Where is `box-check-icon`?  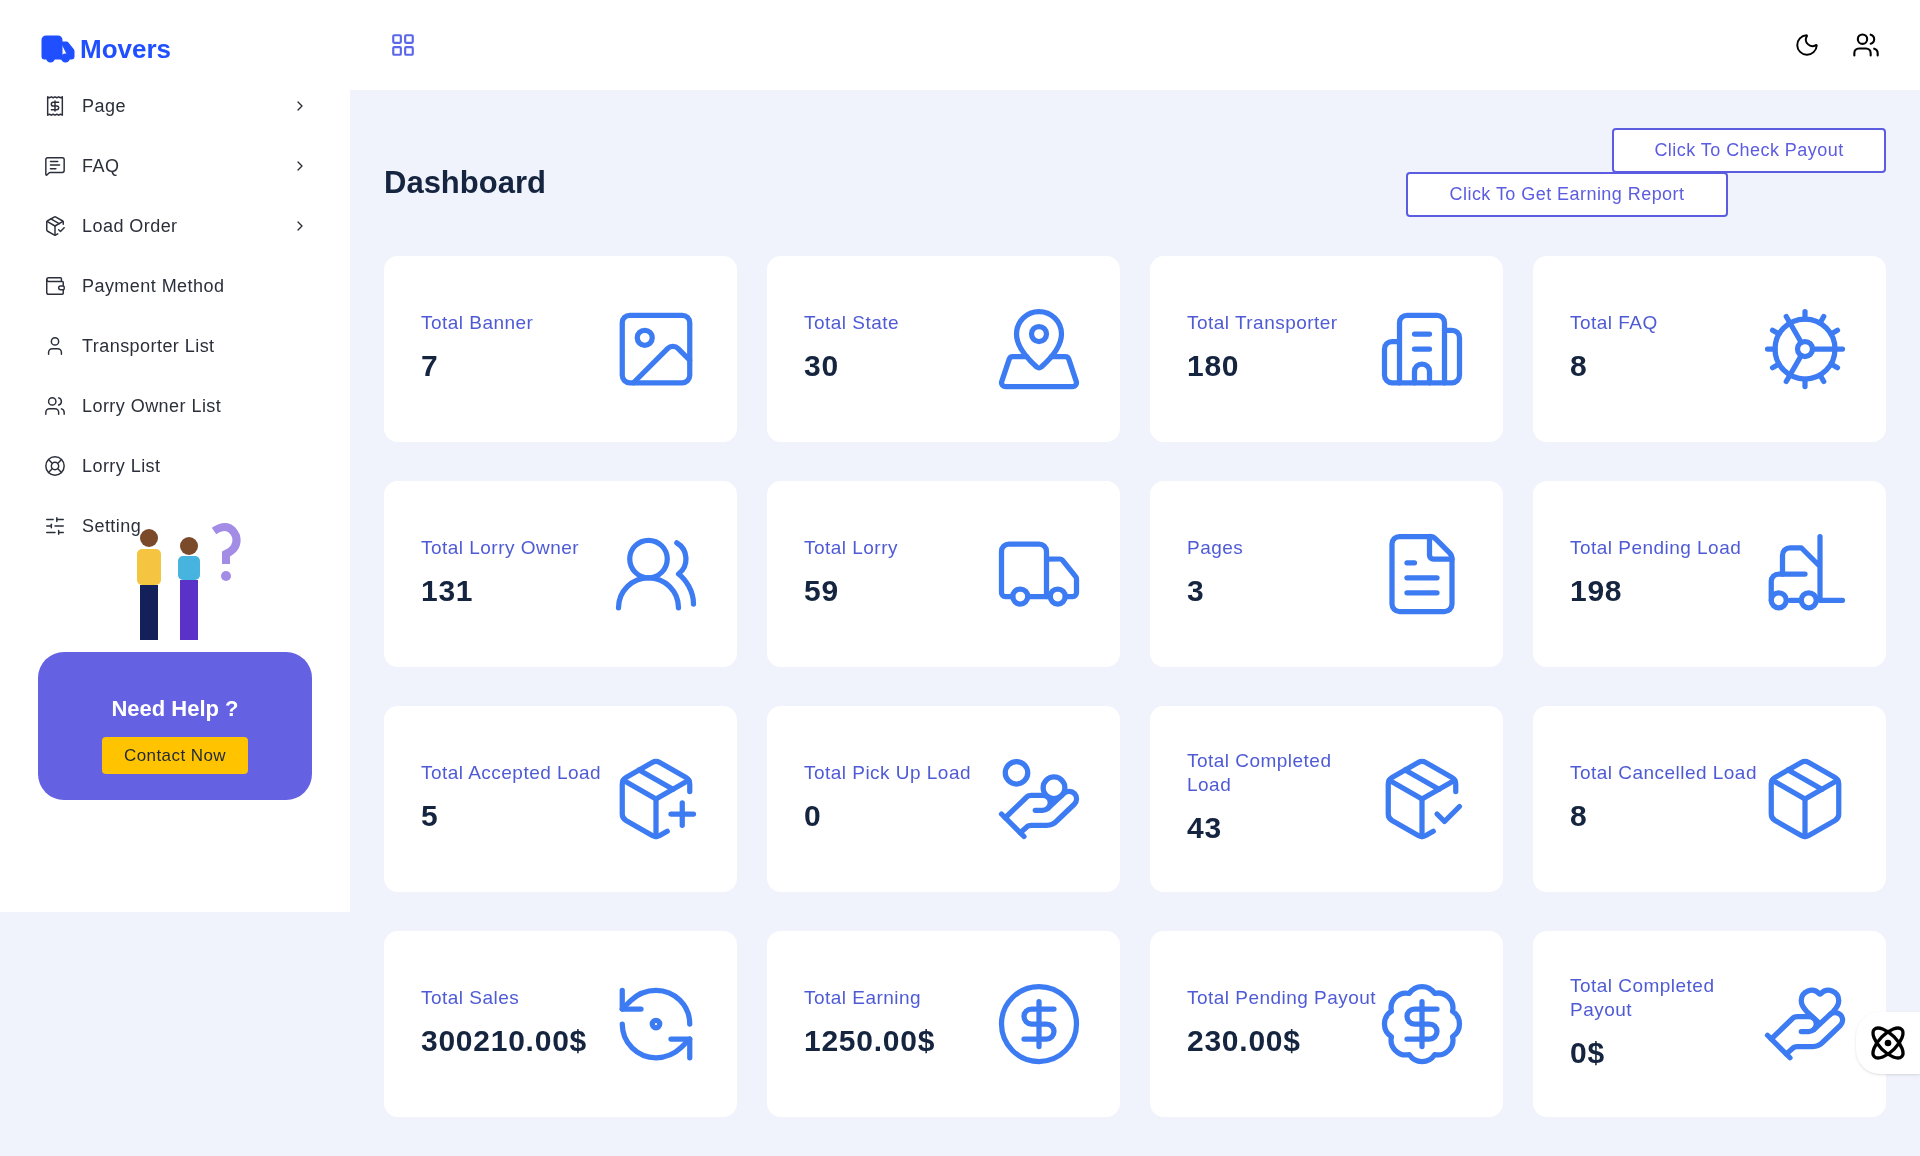
box-check-icon is located at coordinates (55, 226).